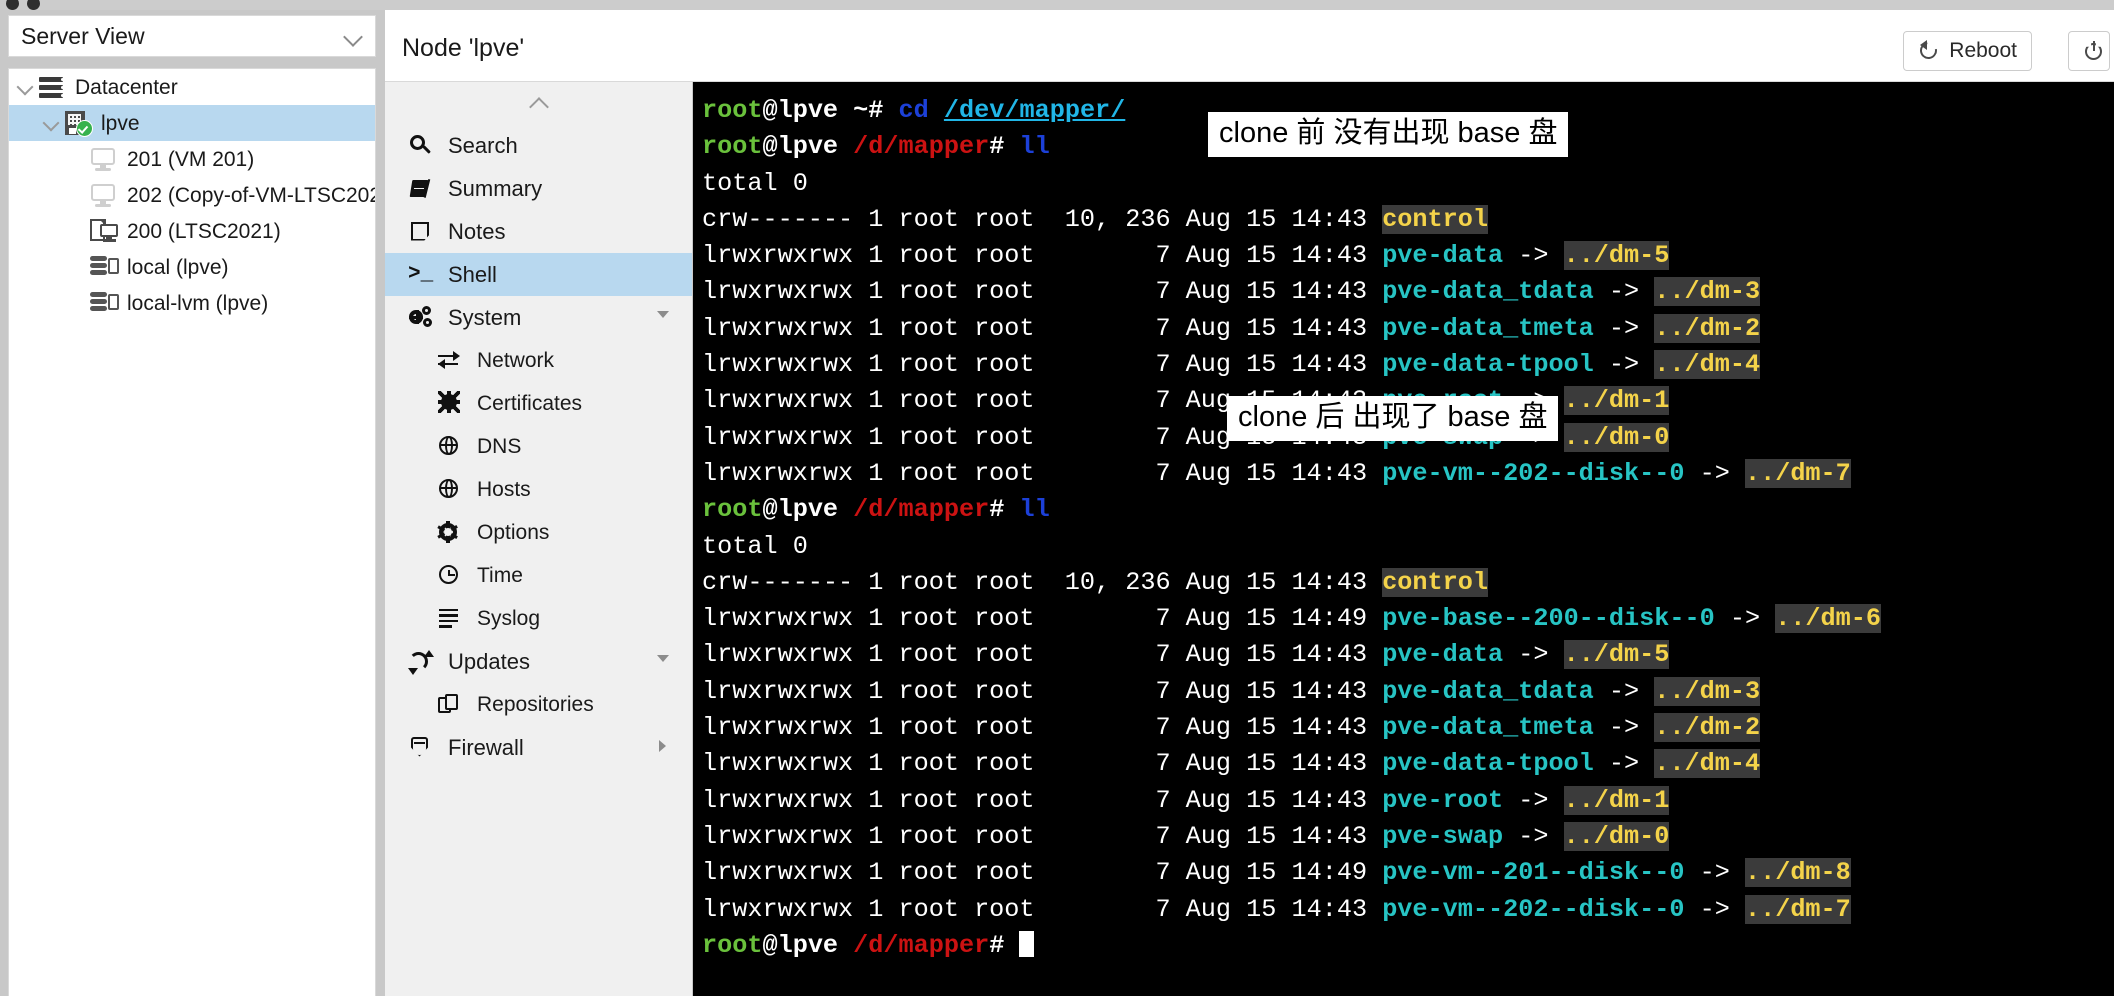 Image resolution: width=2114 pixels, height=996 pixels. I want to click on symlink-target: ../dm-3, so click(1707, 691).